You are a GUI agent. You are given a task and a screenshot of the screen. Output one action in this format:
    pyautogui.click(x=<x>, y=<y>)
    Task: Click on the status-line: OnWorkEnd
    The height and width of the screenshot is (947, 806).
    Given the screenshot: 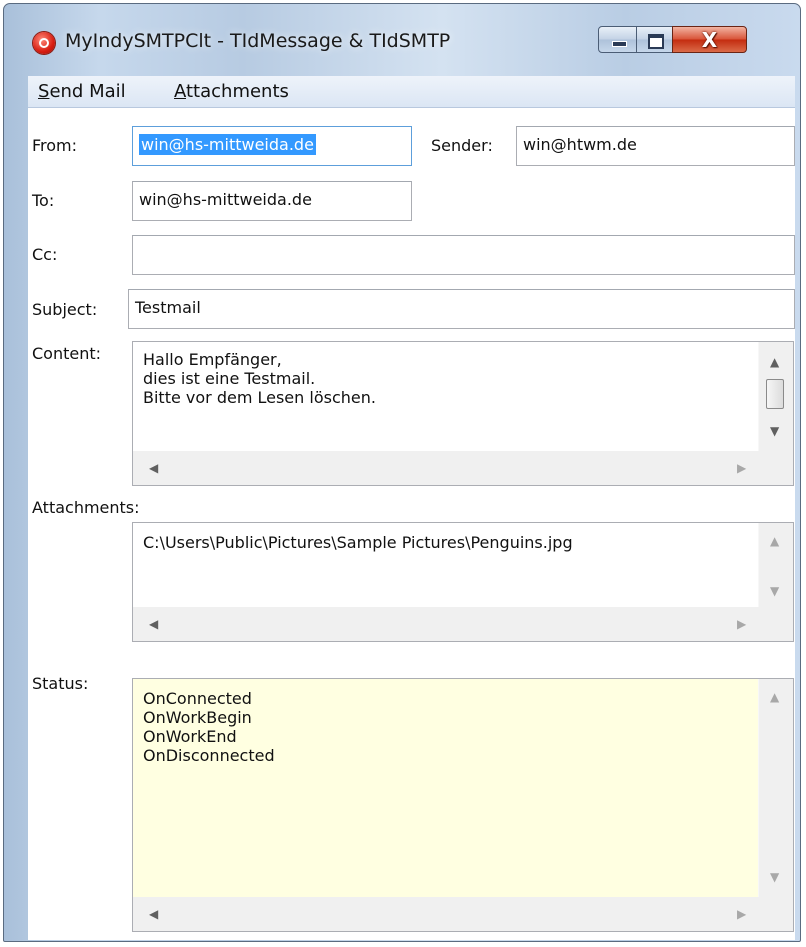 What is the action you would take?
    pyautogui.click(x=190, y=736)
    